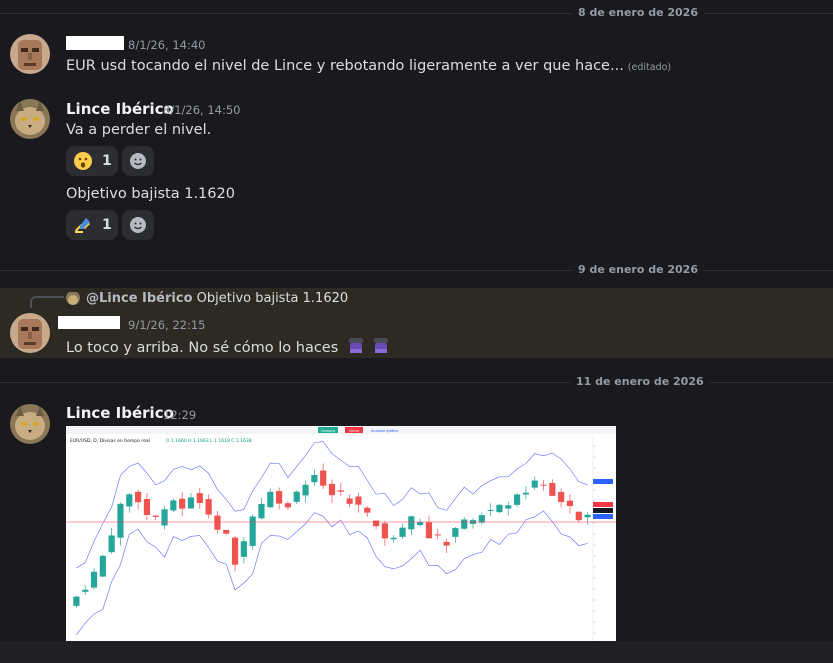  What do you see at coordinates (328, 431) in the screenshot?
I see `buy-label: Compra` at bounding box center [328, 431].